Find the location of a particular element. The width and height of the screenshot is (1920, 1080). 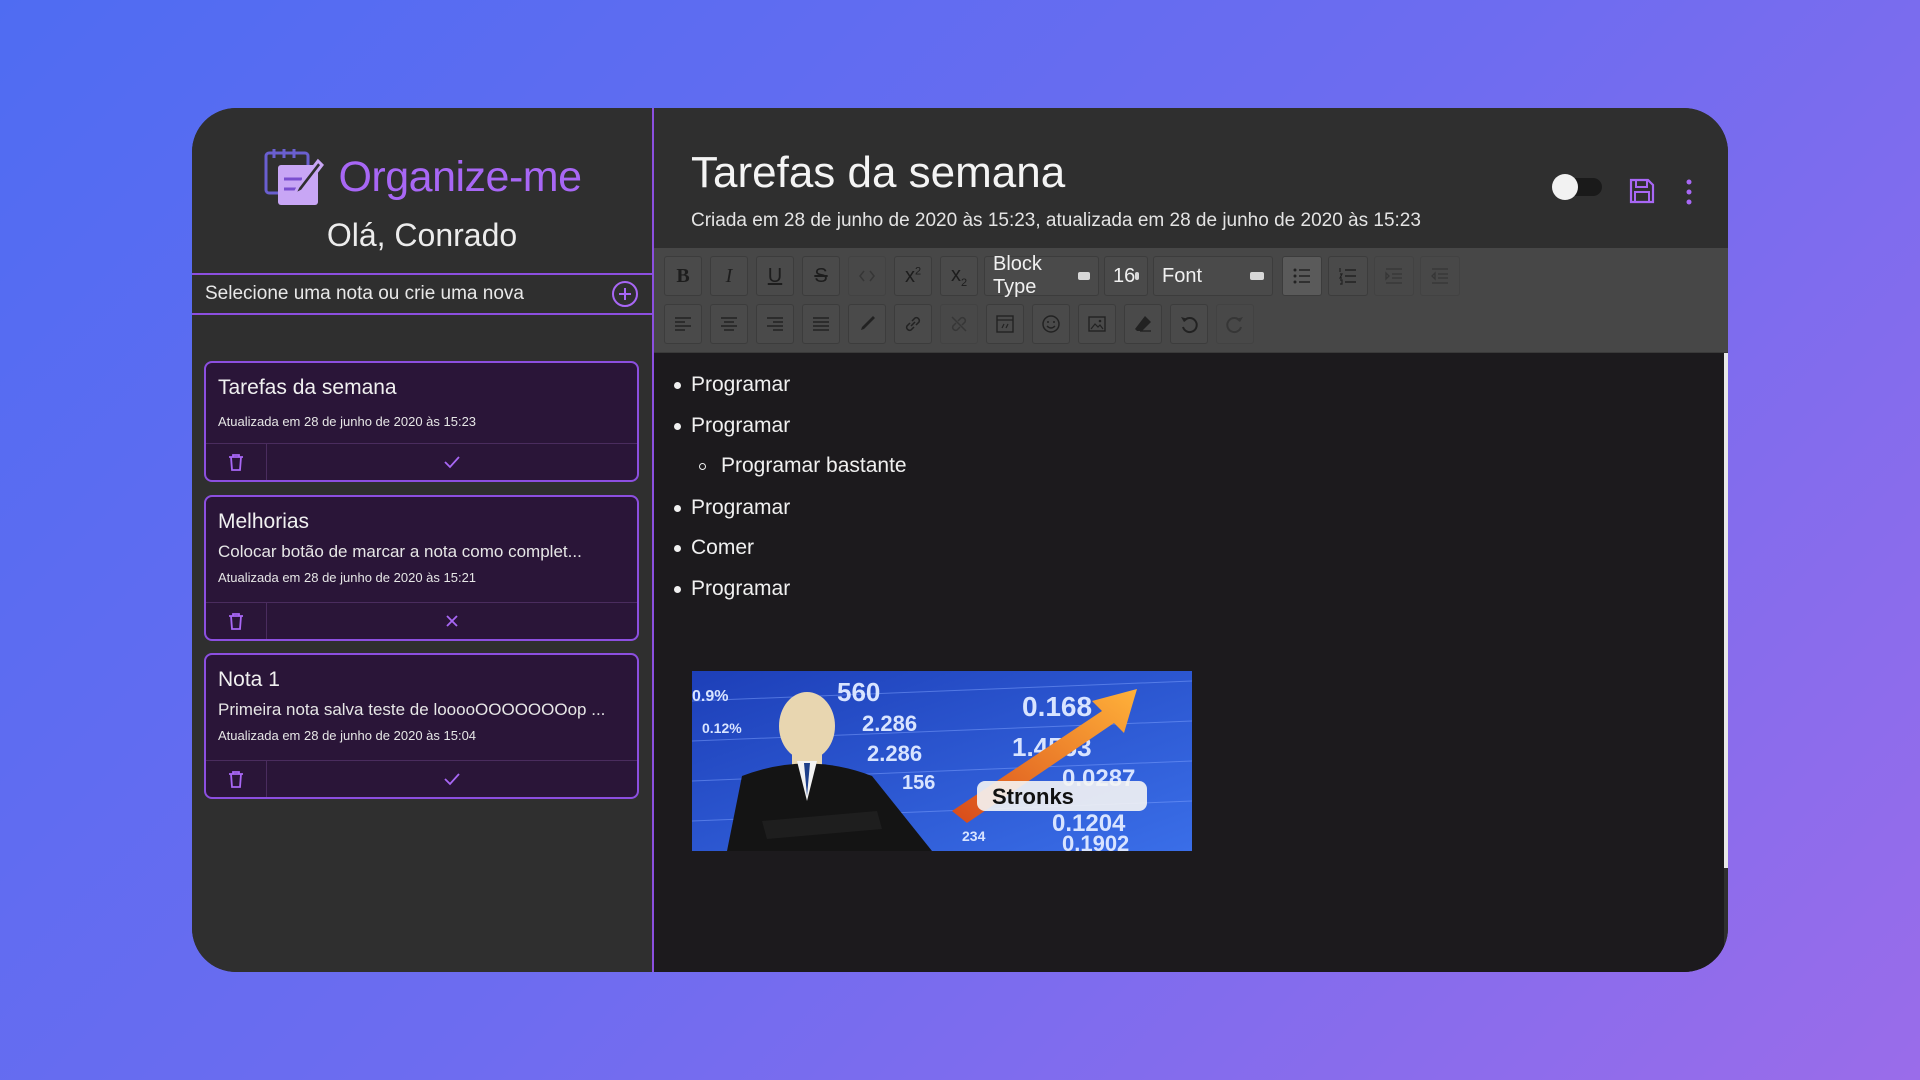

unlink-button is located at coordinates (959, 324).